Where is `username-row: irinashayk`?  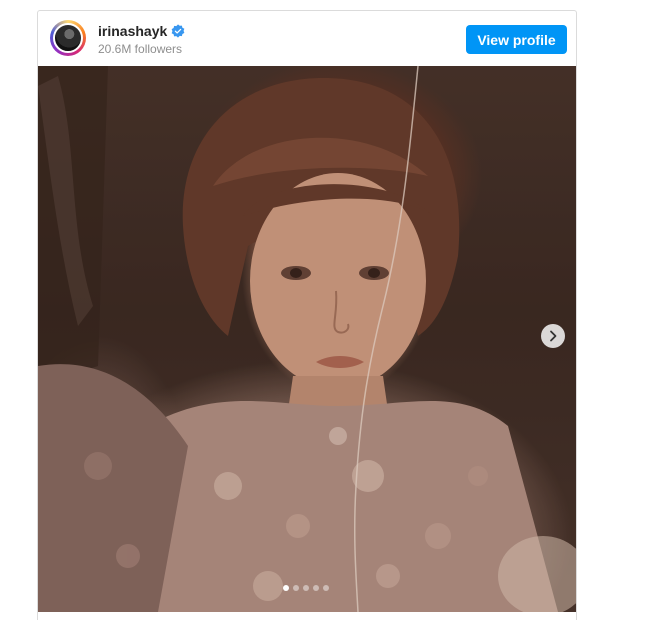
username-row: irinashayk is located at coordinates (141, 31).